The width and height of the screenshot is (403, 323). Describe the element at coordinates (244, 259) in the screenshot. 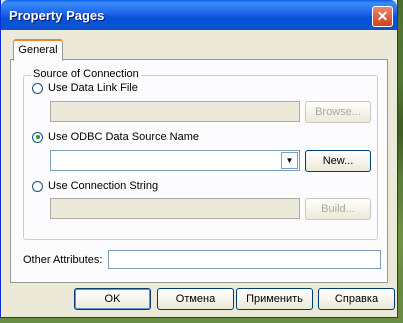

I see `other-attributes-input` at that location.